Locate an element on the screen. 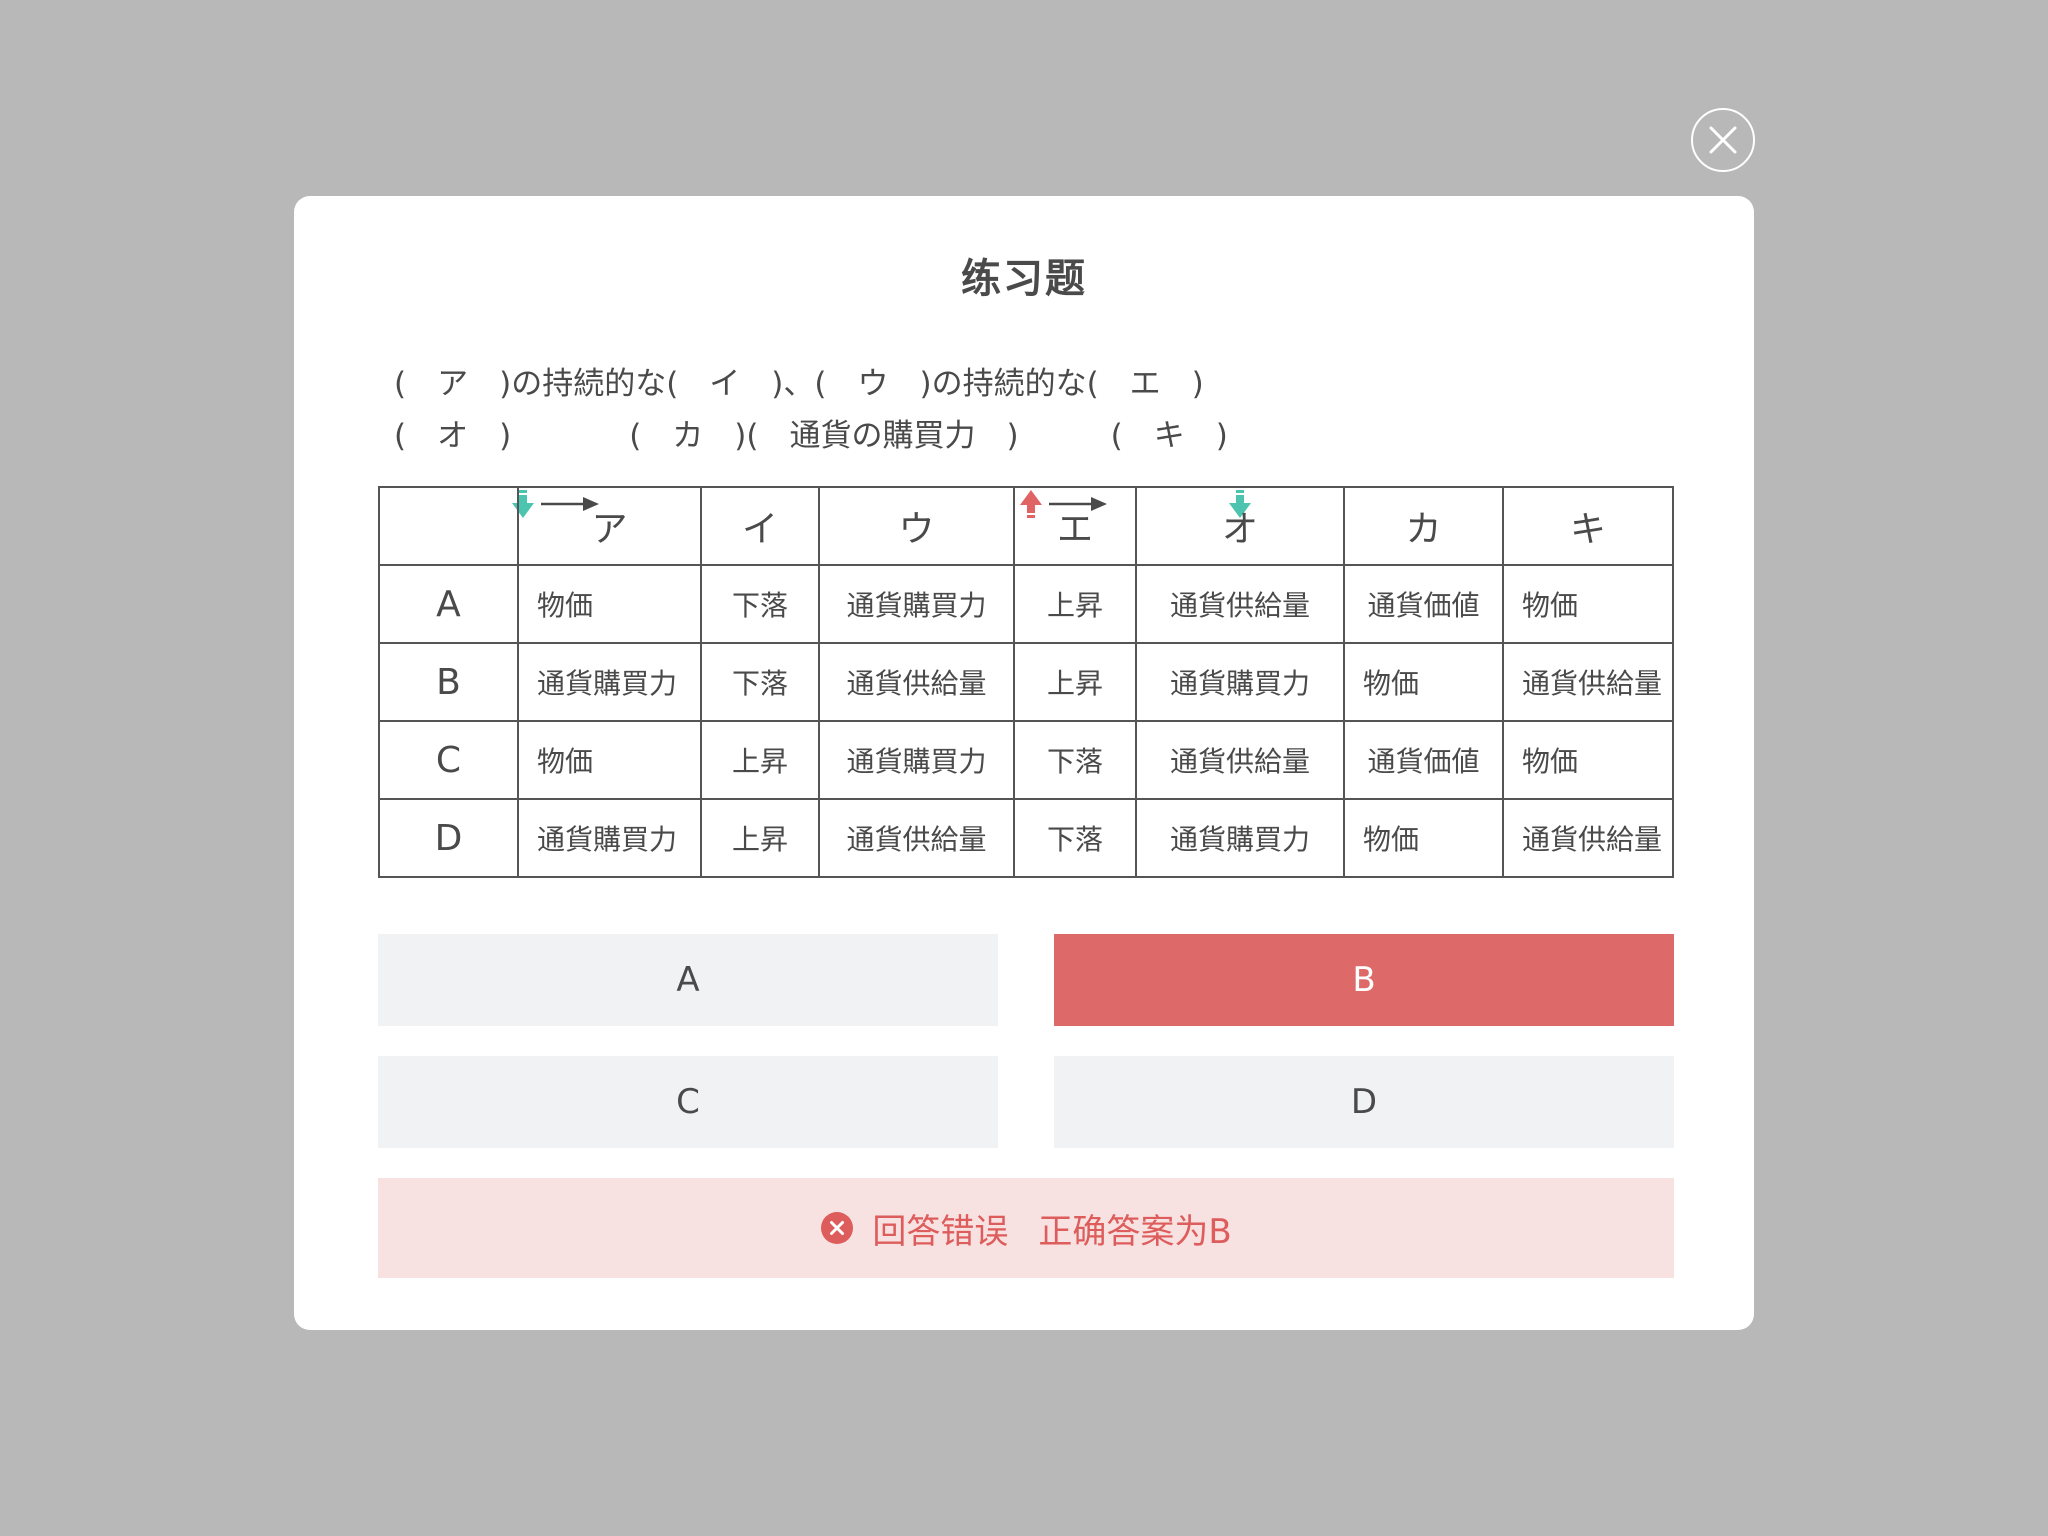  close-circle-icon is located at coordinates (1723, 140).